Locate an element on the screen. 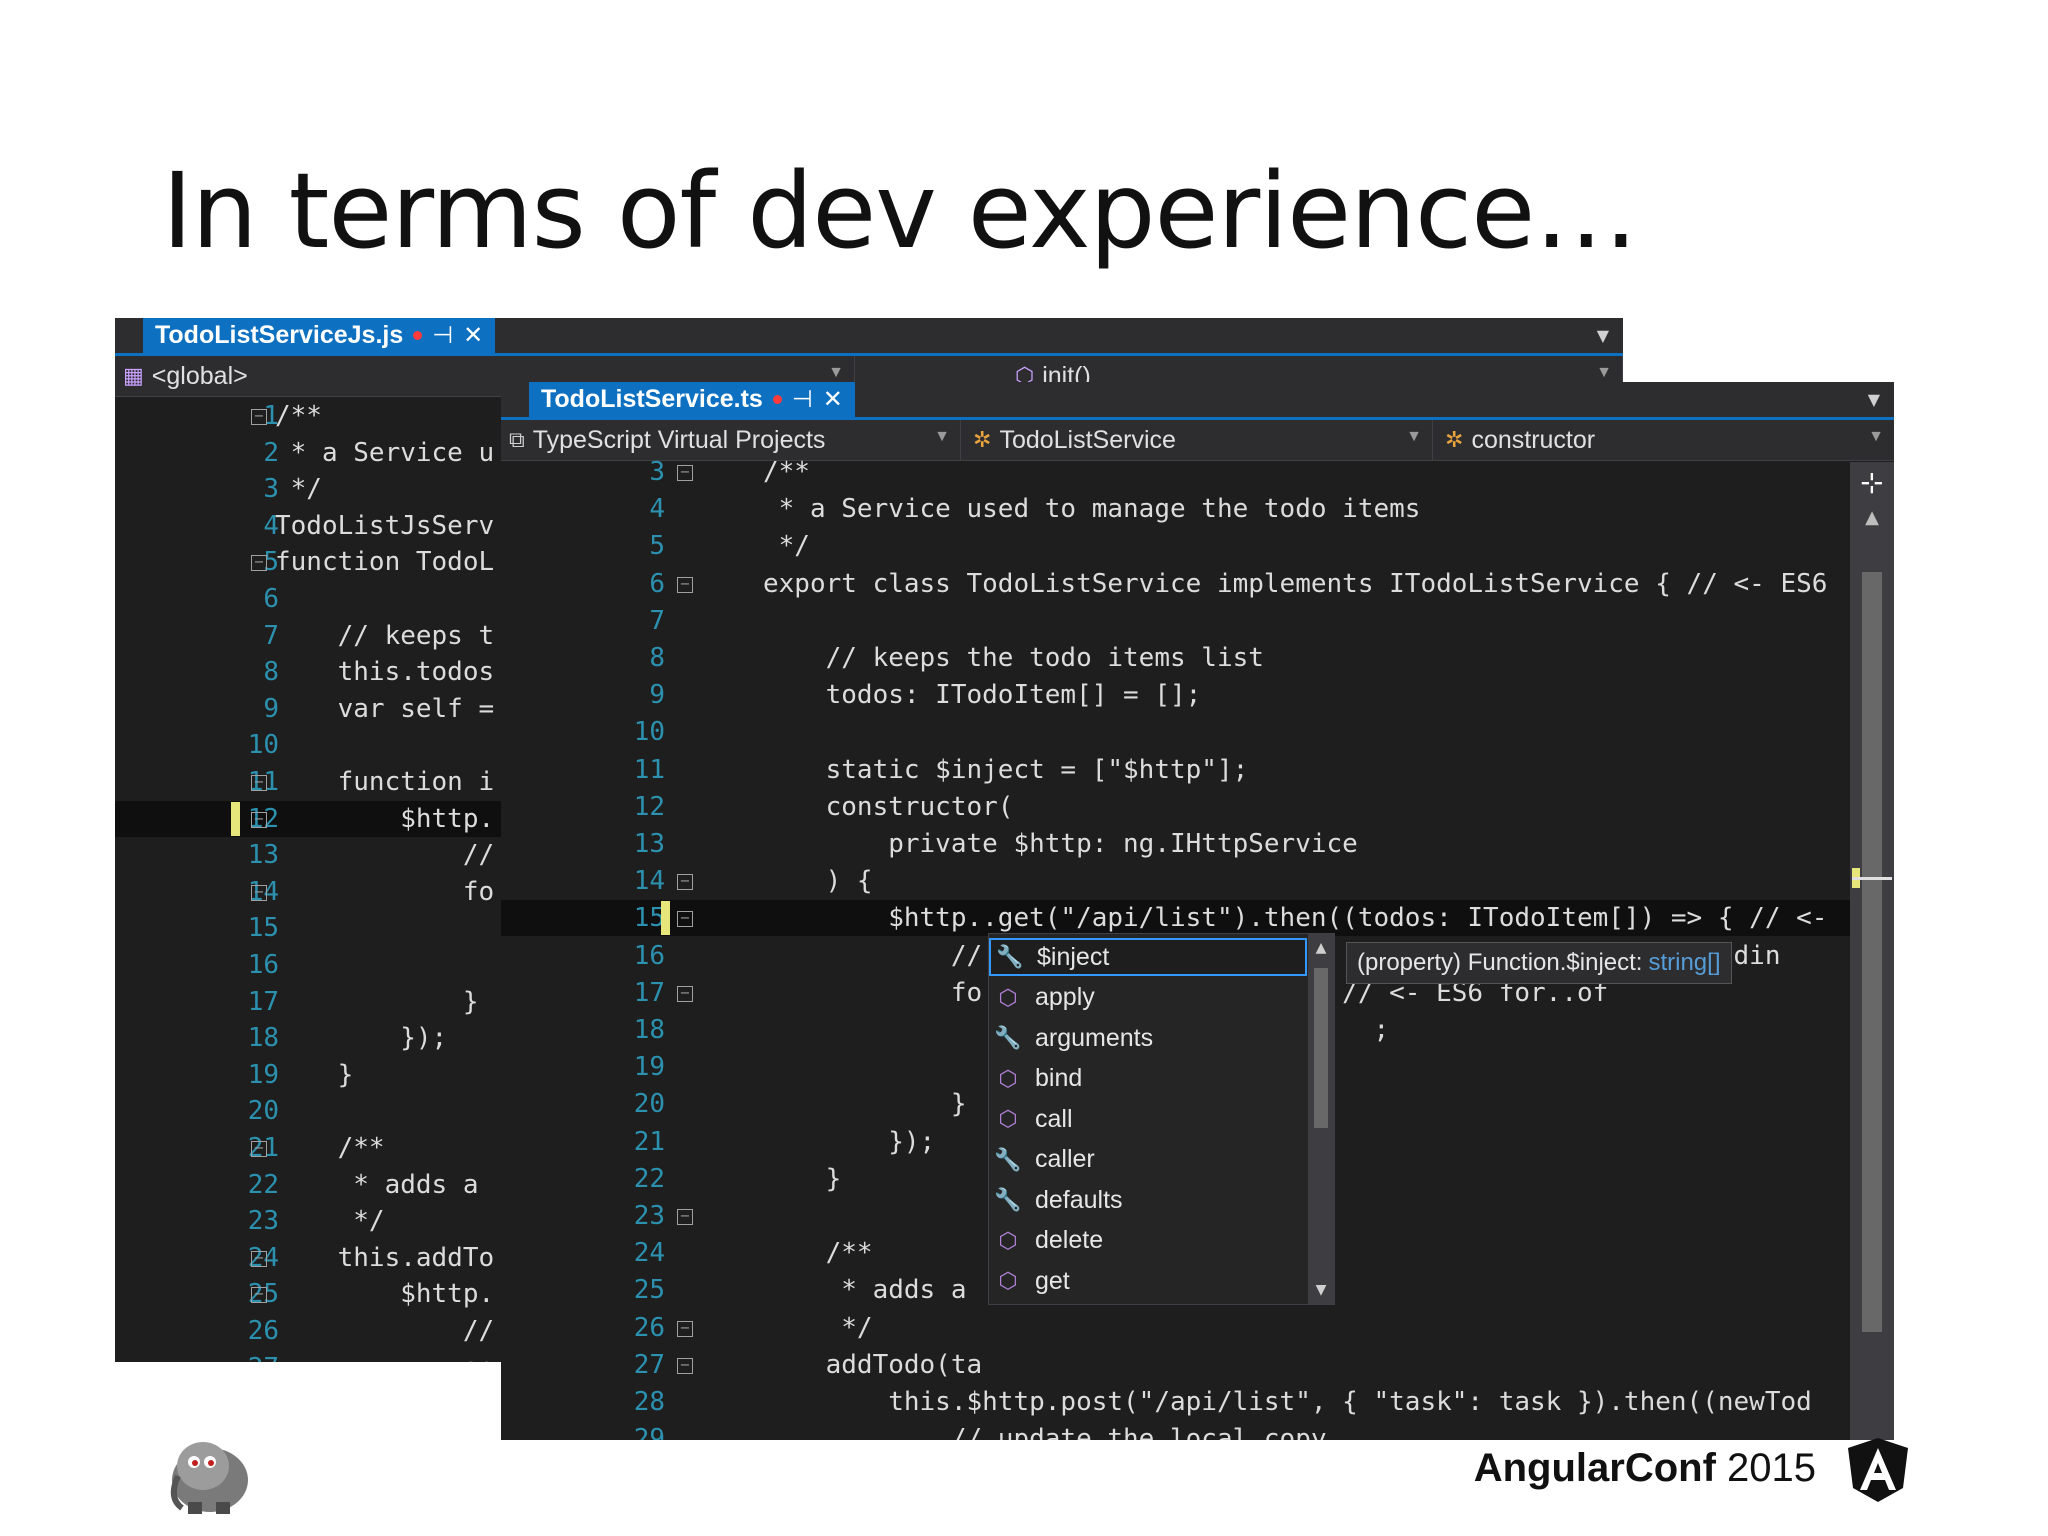 The image size is (2048, 1536). code-line: 14− ) { is located at coordinates (1197, 881).